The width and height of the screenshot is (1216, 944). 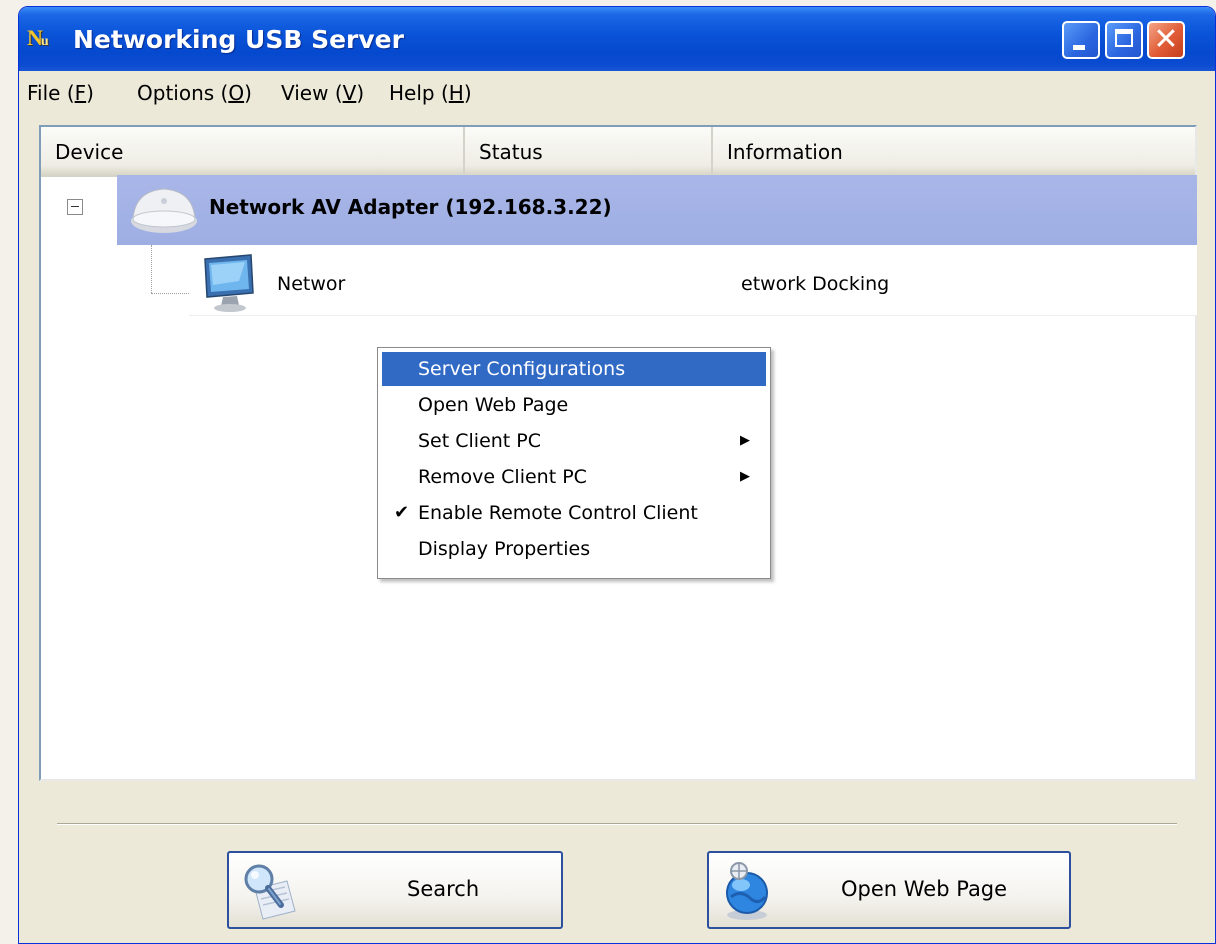 What do you see at coordinates (589, 151) in the screenshot?
I see `column-header-status: Status` at bounding box center [589, 151].